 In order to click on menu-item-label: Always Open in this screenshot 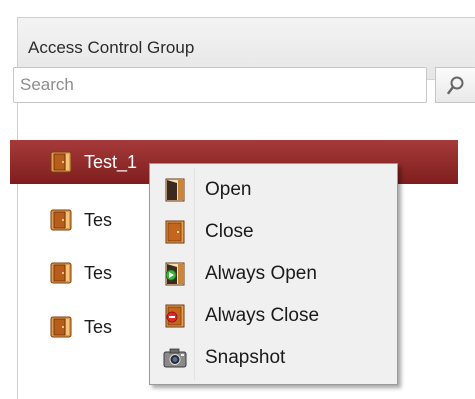, I will do `click(261, 273)`.